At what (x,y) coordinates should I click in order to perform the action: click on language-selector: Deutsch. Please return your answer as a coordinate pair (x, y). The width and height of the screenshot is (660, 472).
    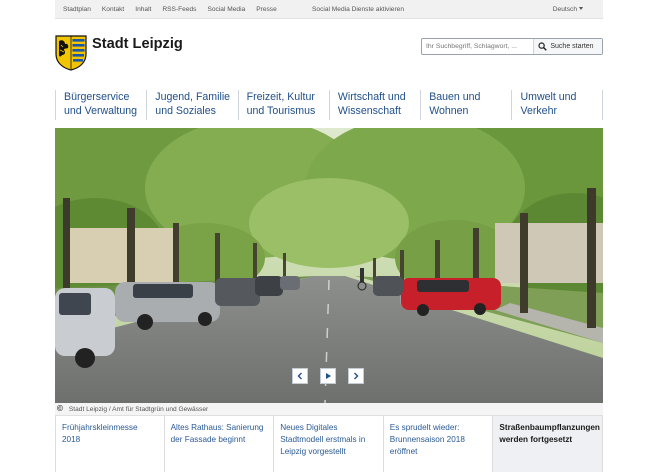
    Looking at the image, I should click on (568, 9).